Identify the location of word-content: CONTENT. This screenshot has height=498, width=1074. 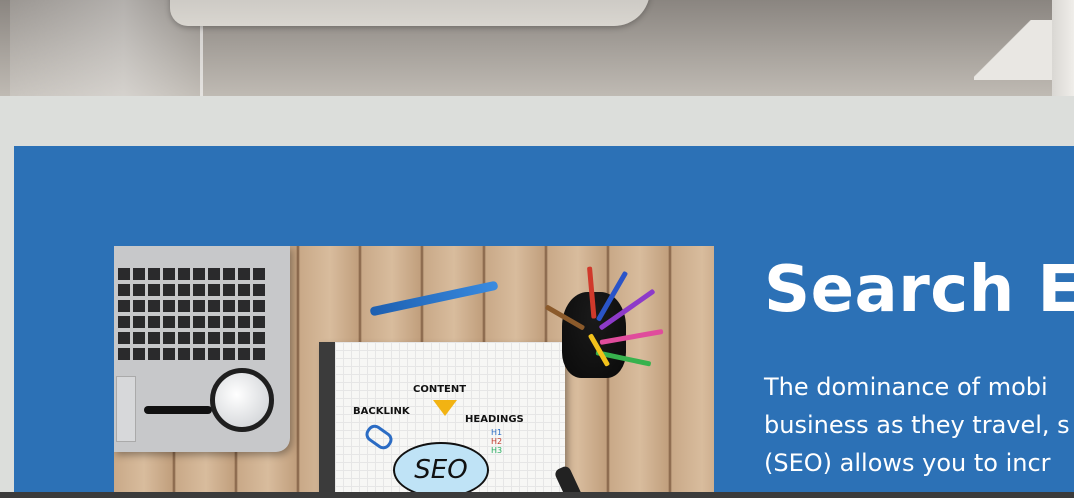
(440, 389).